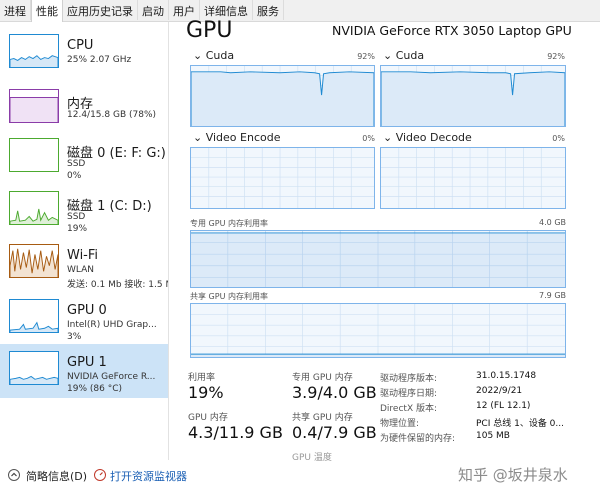 The width and height of the screenshot is (600, 492). I want to click on engine-selector-2: ⌄ Cuda, so click(403, 55).